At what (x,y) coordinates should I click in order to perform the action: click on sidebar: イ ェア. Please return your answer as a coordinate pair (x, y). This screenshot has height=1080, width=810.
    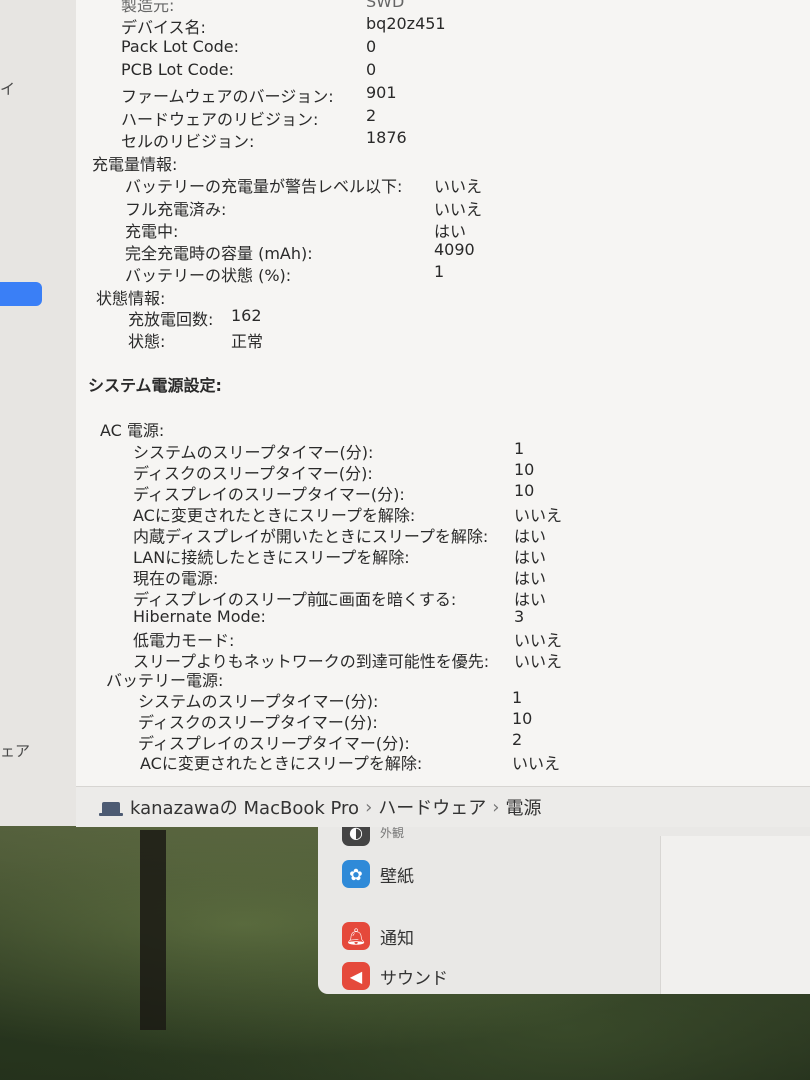
    Looking at the image, I should click on (38, 413).